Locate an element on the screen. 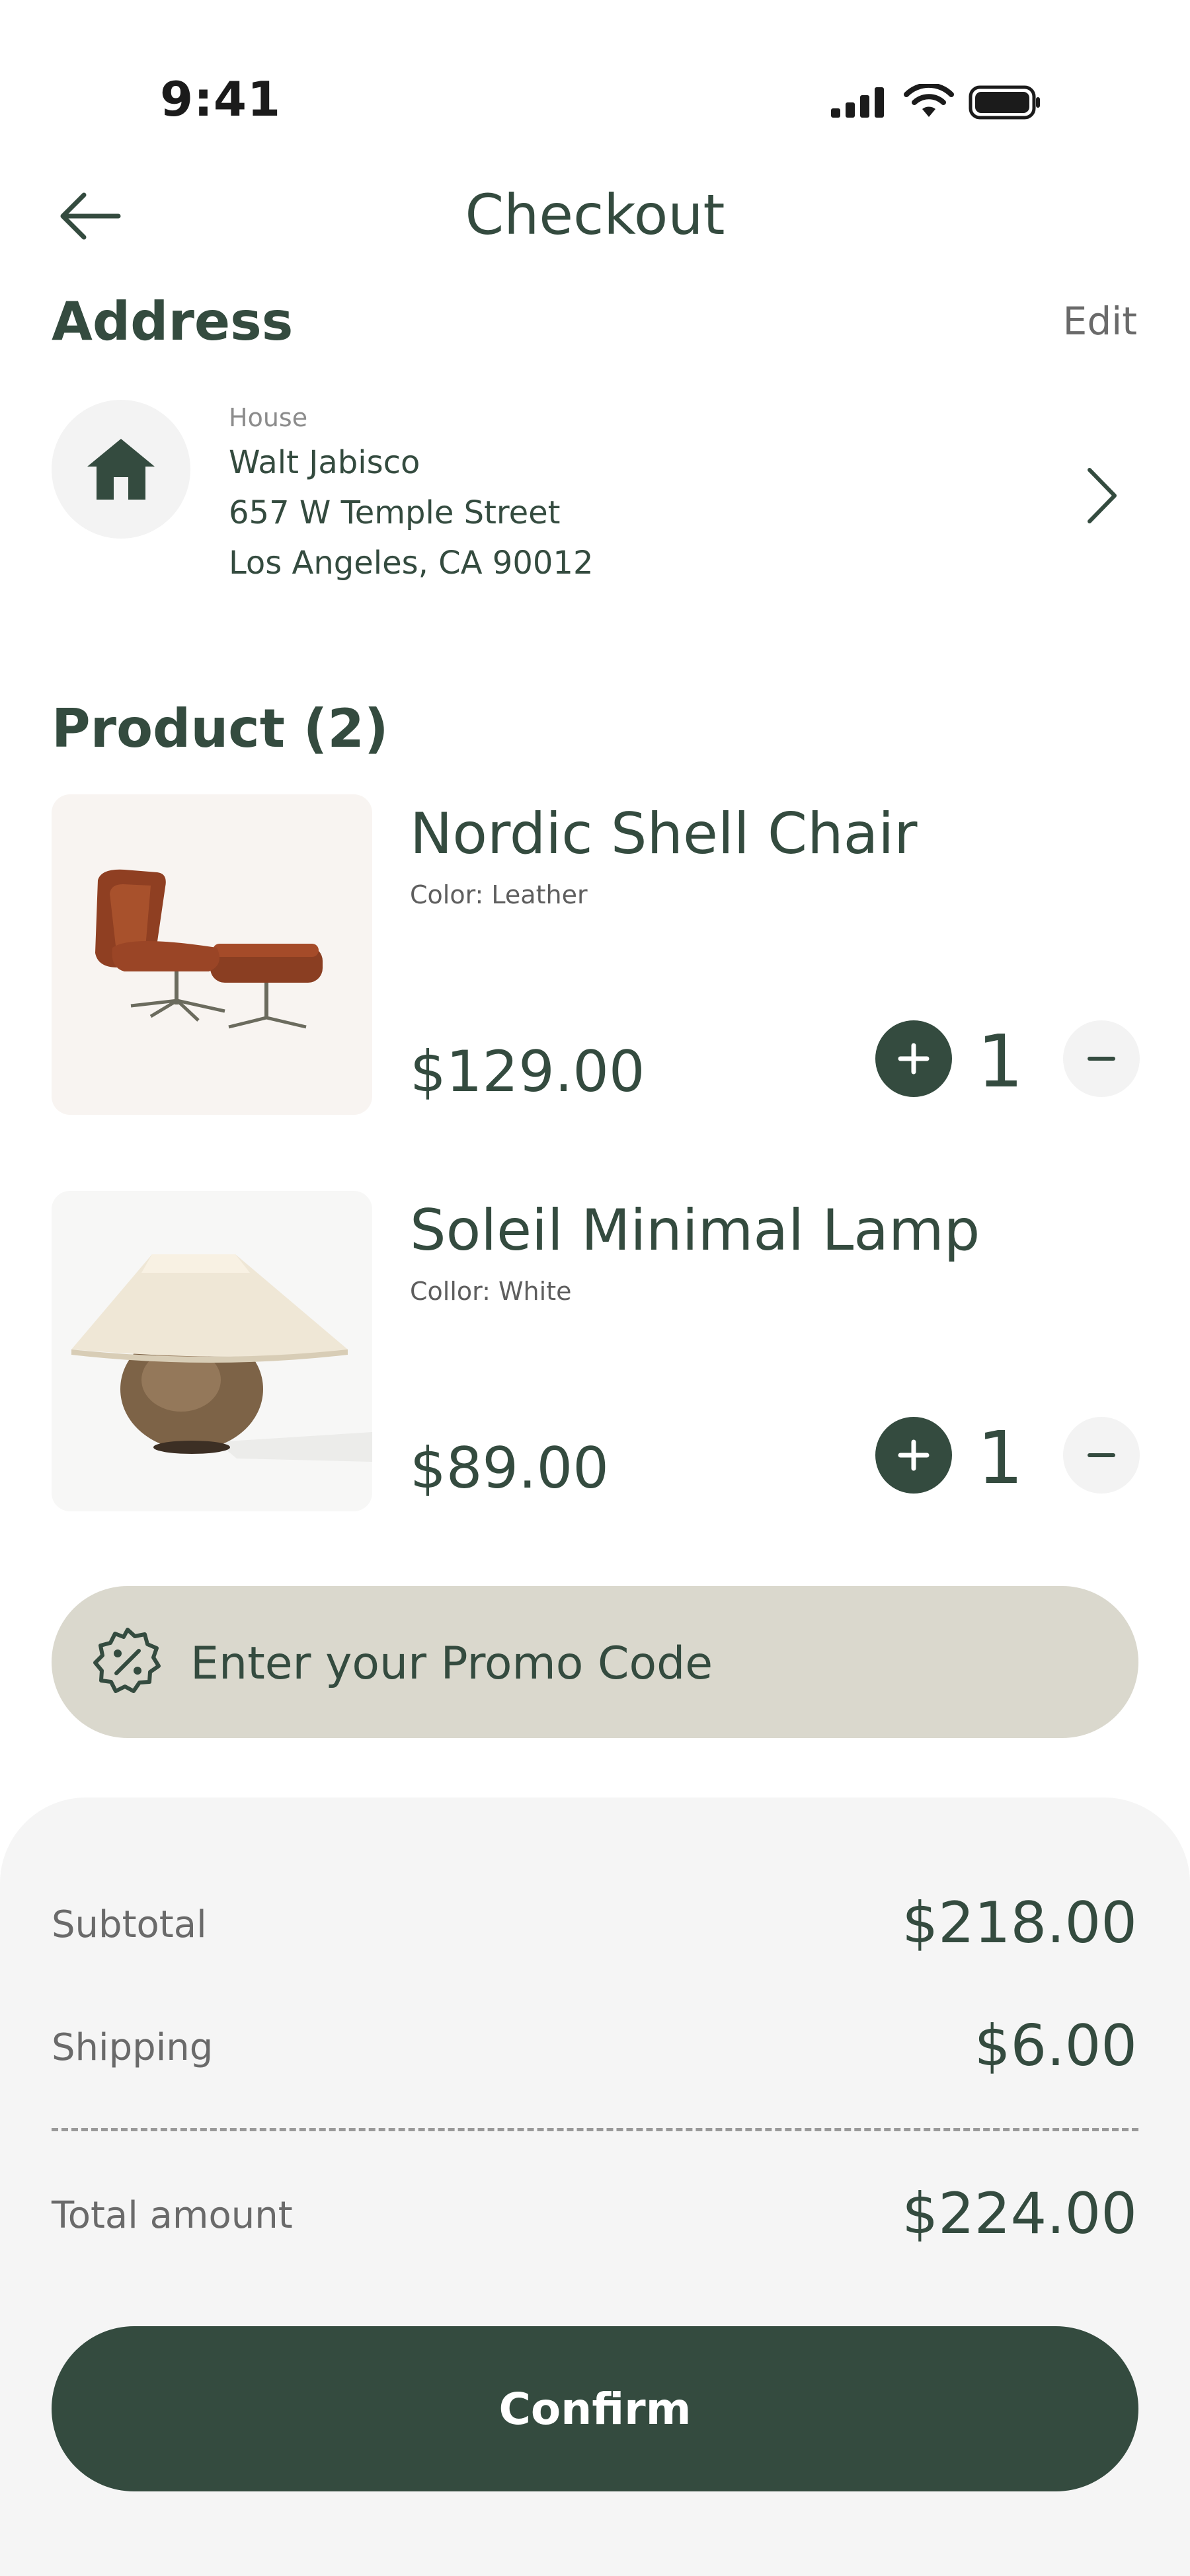 The image size is (1190, 2576). shipping-label: Shipping is located at coordinates (133, 2047).